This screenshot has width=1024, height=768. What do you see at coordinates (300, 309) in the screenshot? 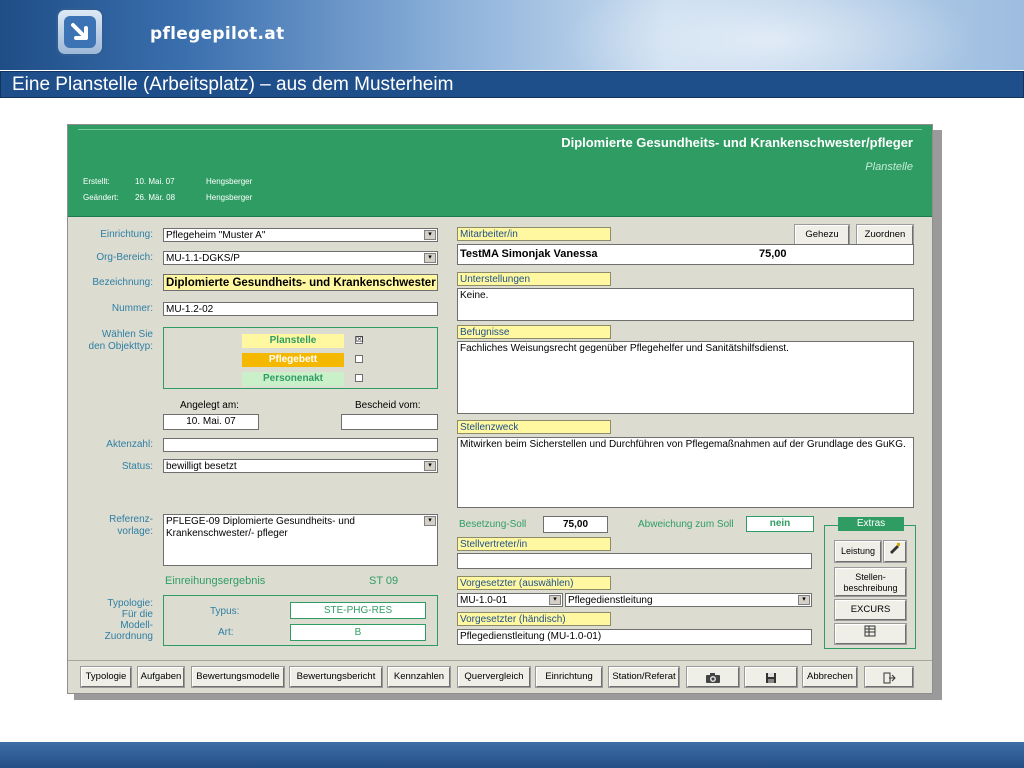
I see `nummer-field: MU-1.2-02` at bounding box center [300, 309].